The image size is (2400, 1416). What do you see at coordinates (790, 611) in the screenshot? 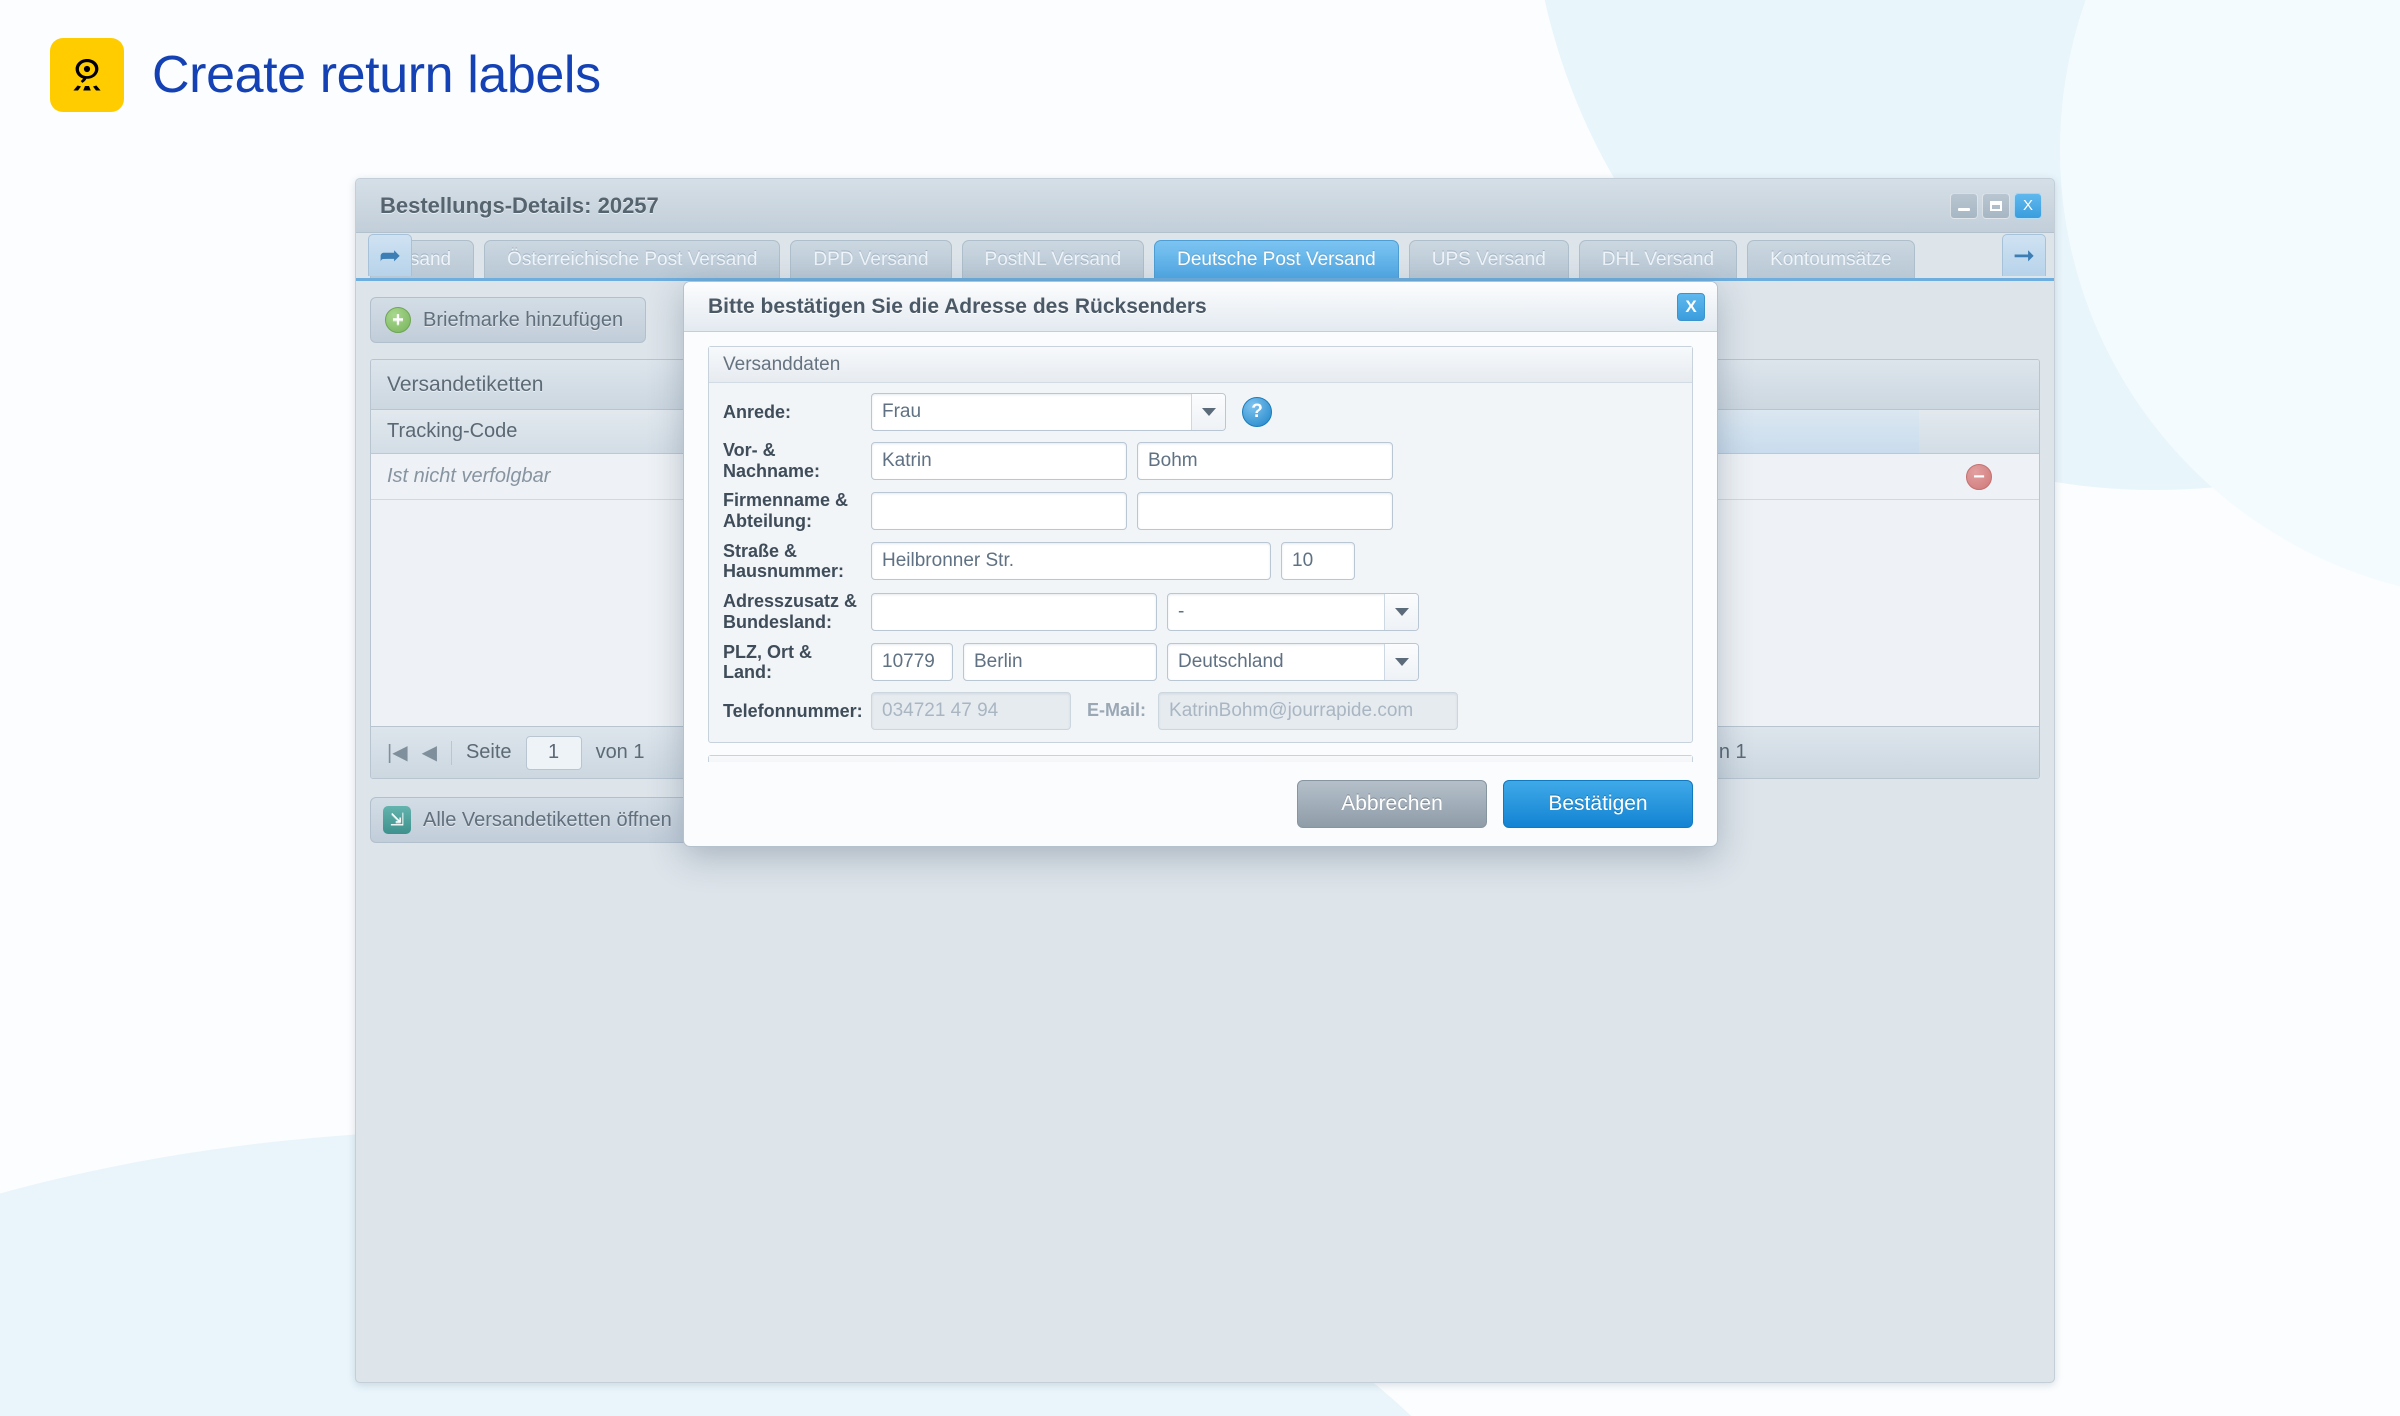
I see `address-addition-label: Adresszusatz & Bundesland:` at bounding box center [790, 611].